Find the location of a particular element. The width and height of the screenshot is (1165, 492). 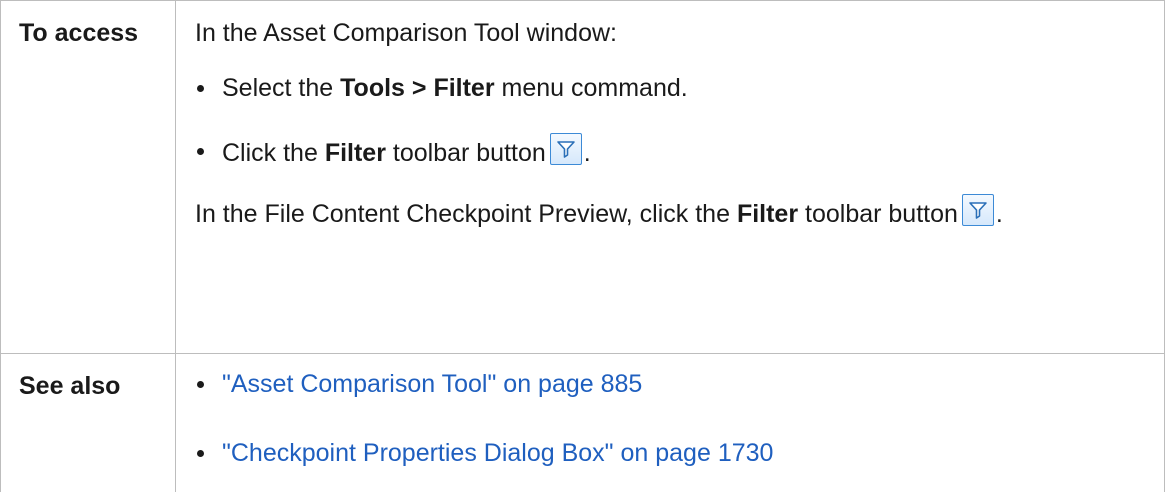

item-text: Click the is located at coordinates (273, 153).